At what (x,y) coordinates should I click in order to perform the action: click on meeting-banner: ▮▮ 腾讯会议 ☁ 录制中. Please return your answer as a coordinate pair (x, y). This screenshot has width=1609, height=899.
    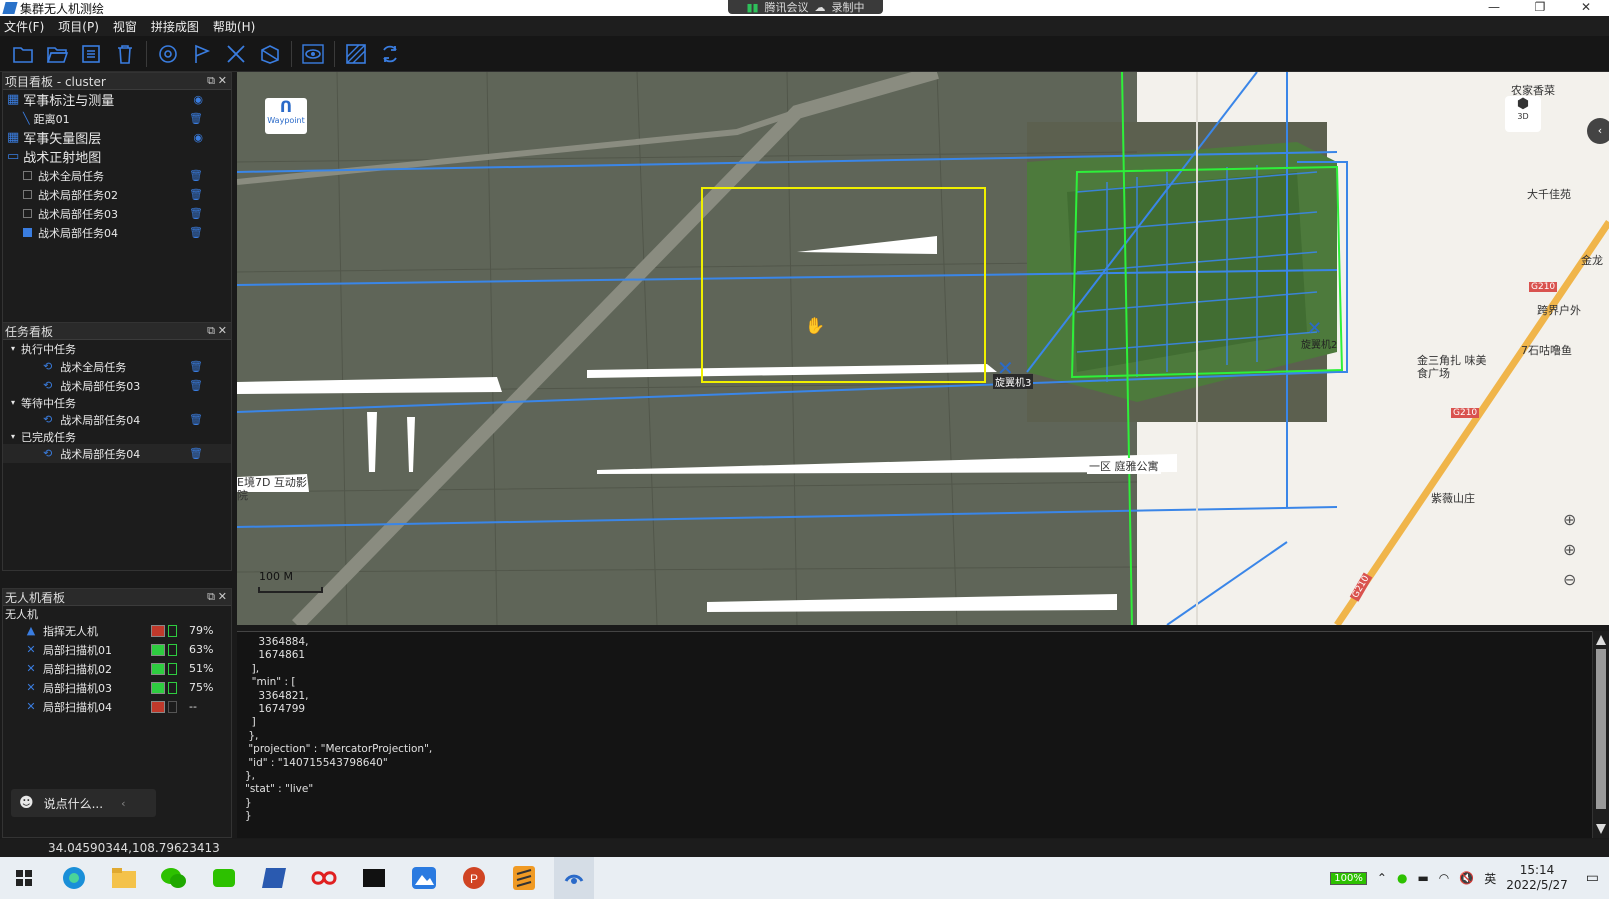
    Looking at the image, I should click on (805, 7).